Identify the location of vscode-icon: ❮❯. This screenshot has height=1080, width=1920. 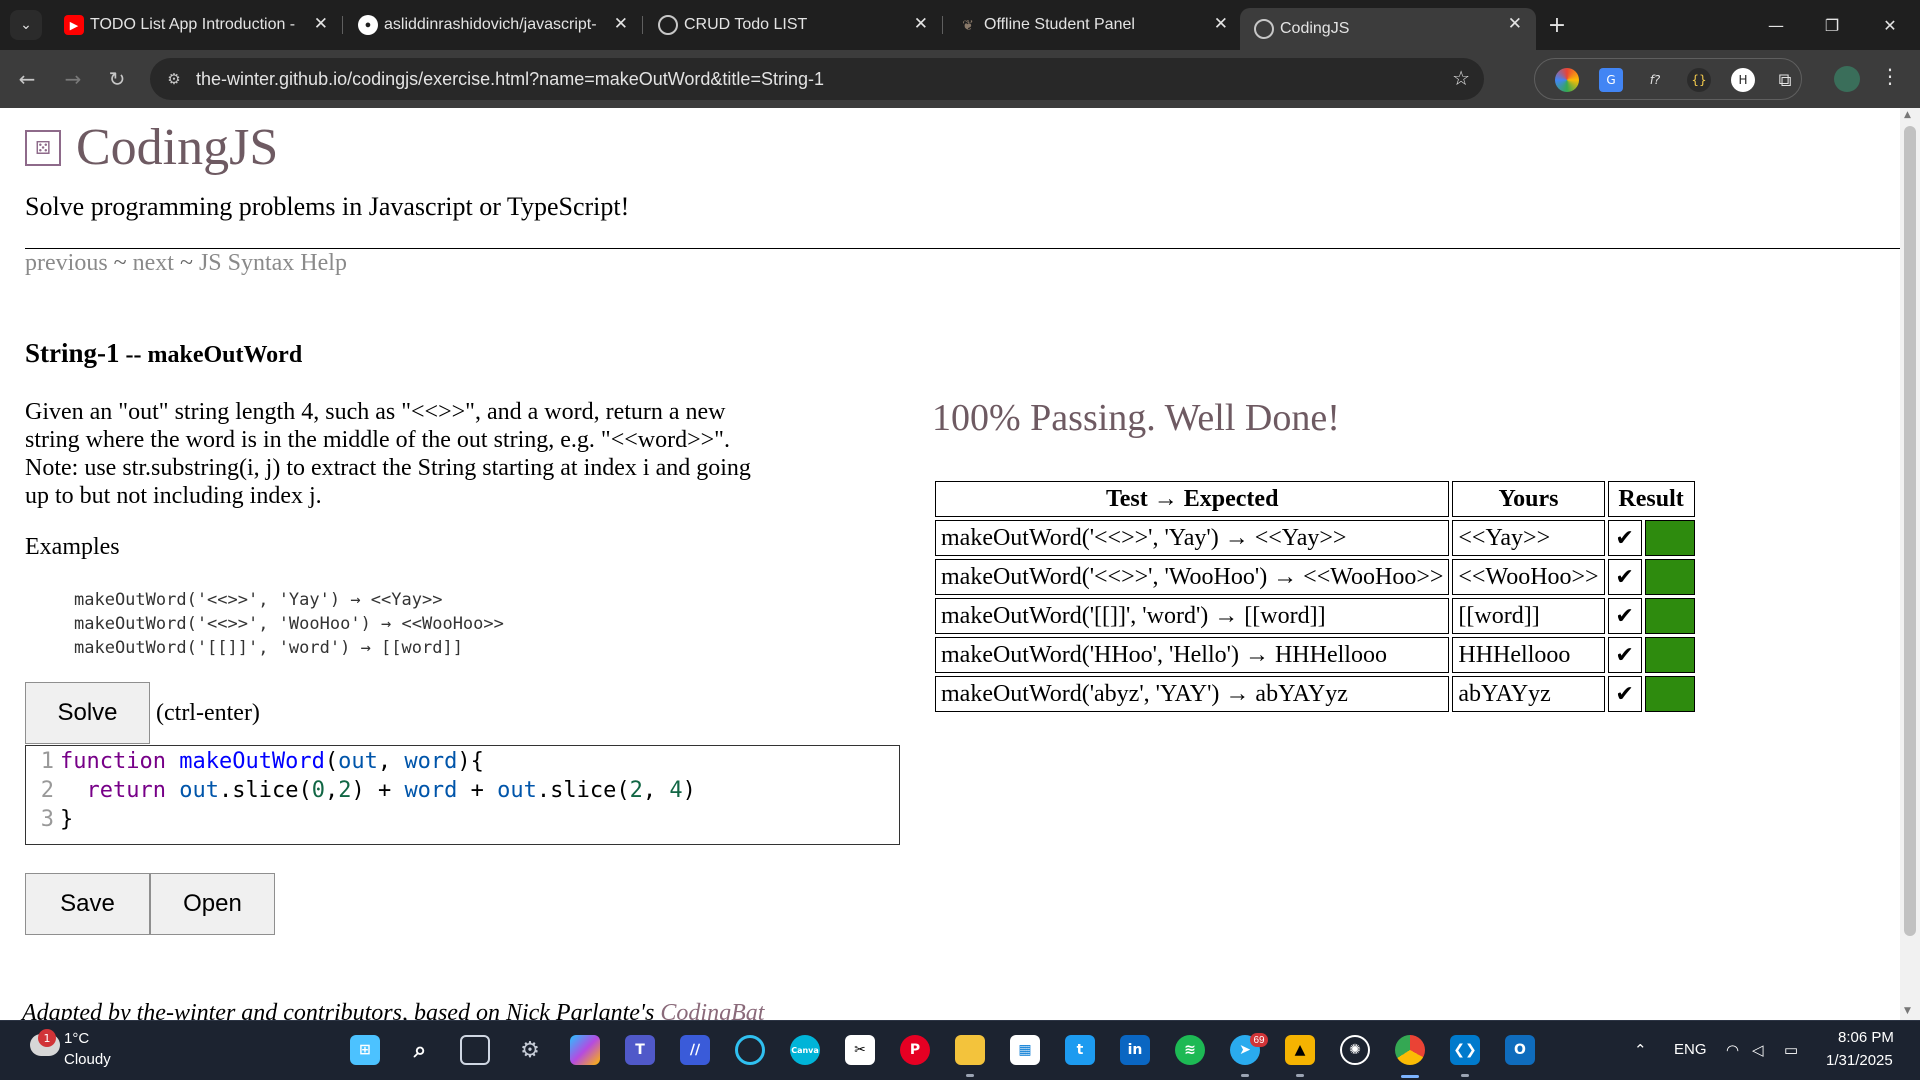
(1465, 1050).